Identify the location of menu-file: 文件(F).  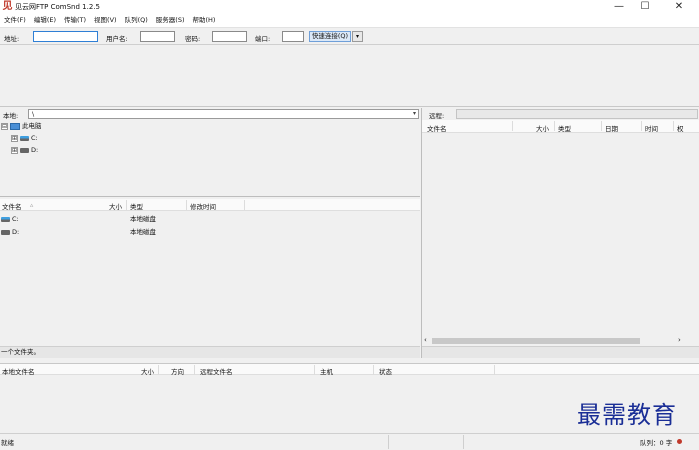
(15, 20).